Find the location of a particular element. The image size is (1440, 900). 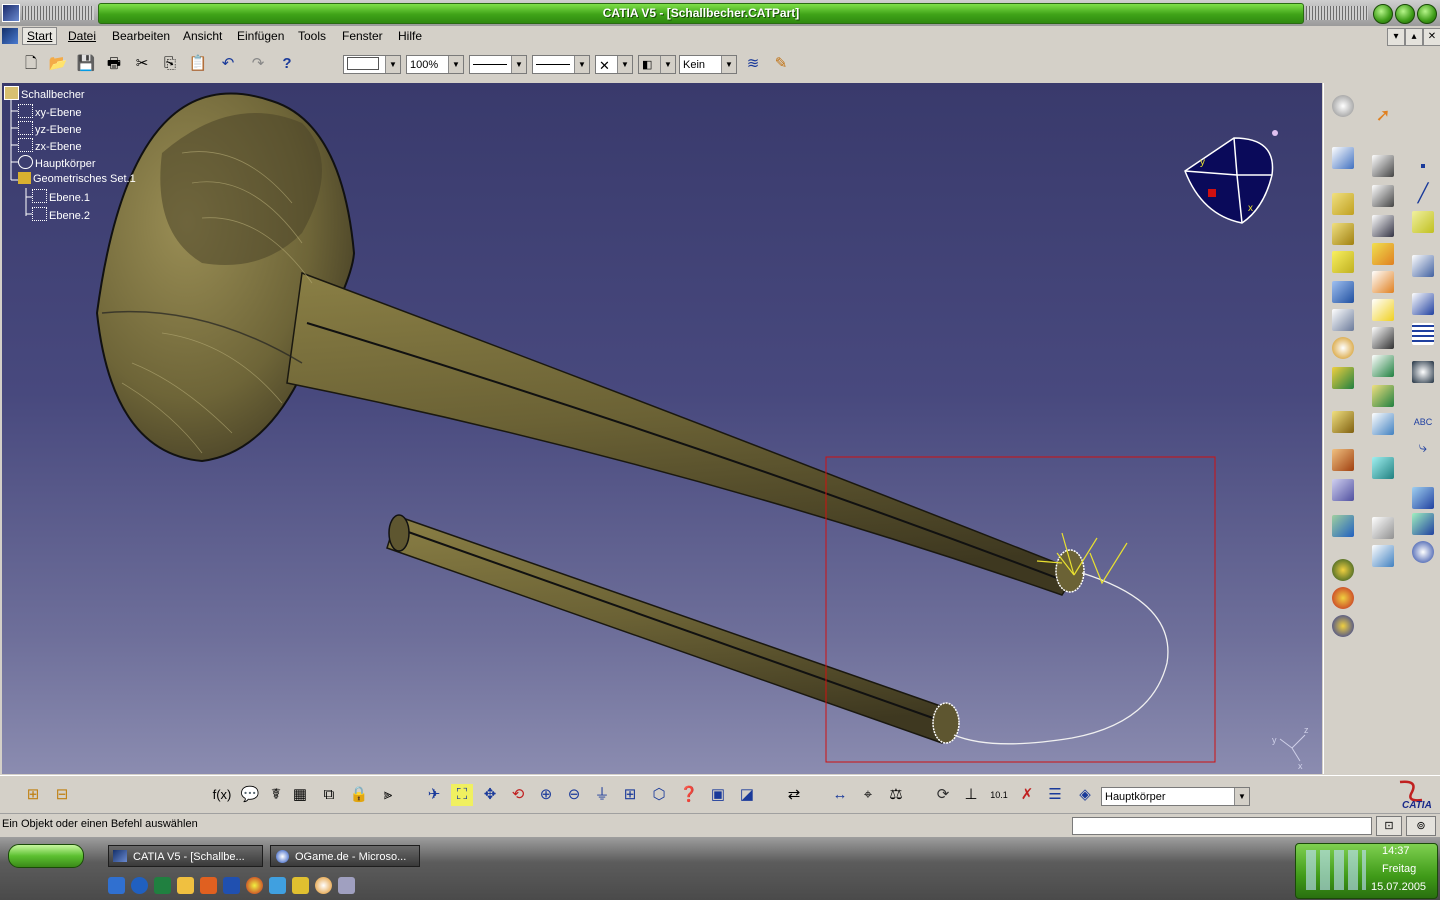

constraint-dialog-icon is located at coordinates (1383, 556).